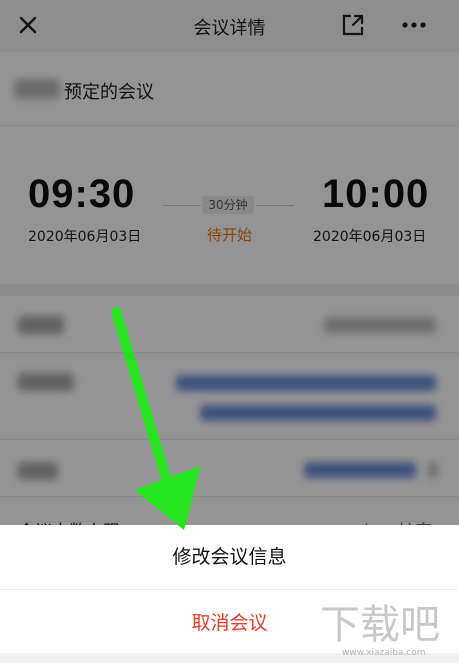  Describe the element at coordinates (384, 653) in the screenshot. I see `watermark-url: www.xiazaiba.com` at that location.